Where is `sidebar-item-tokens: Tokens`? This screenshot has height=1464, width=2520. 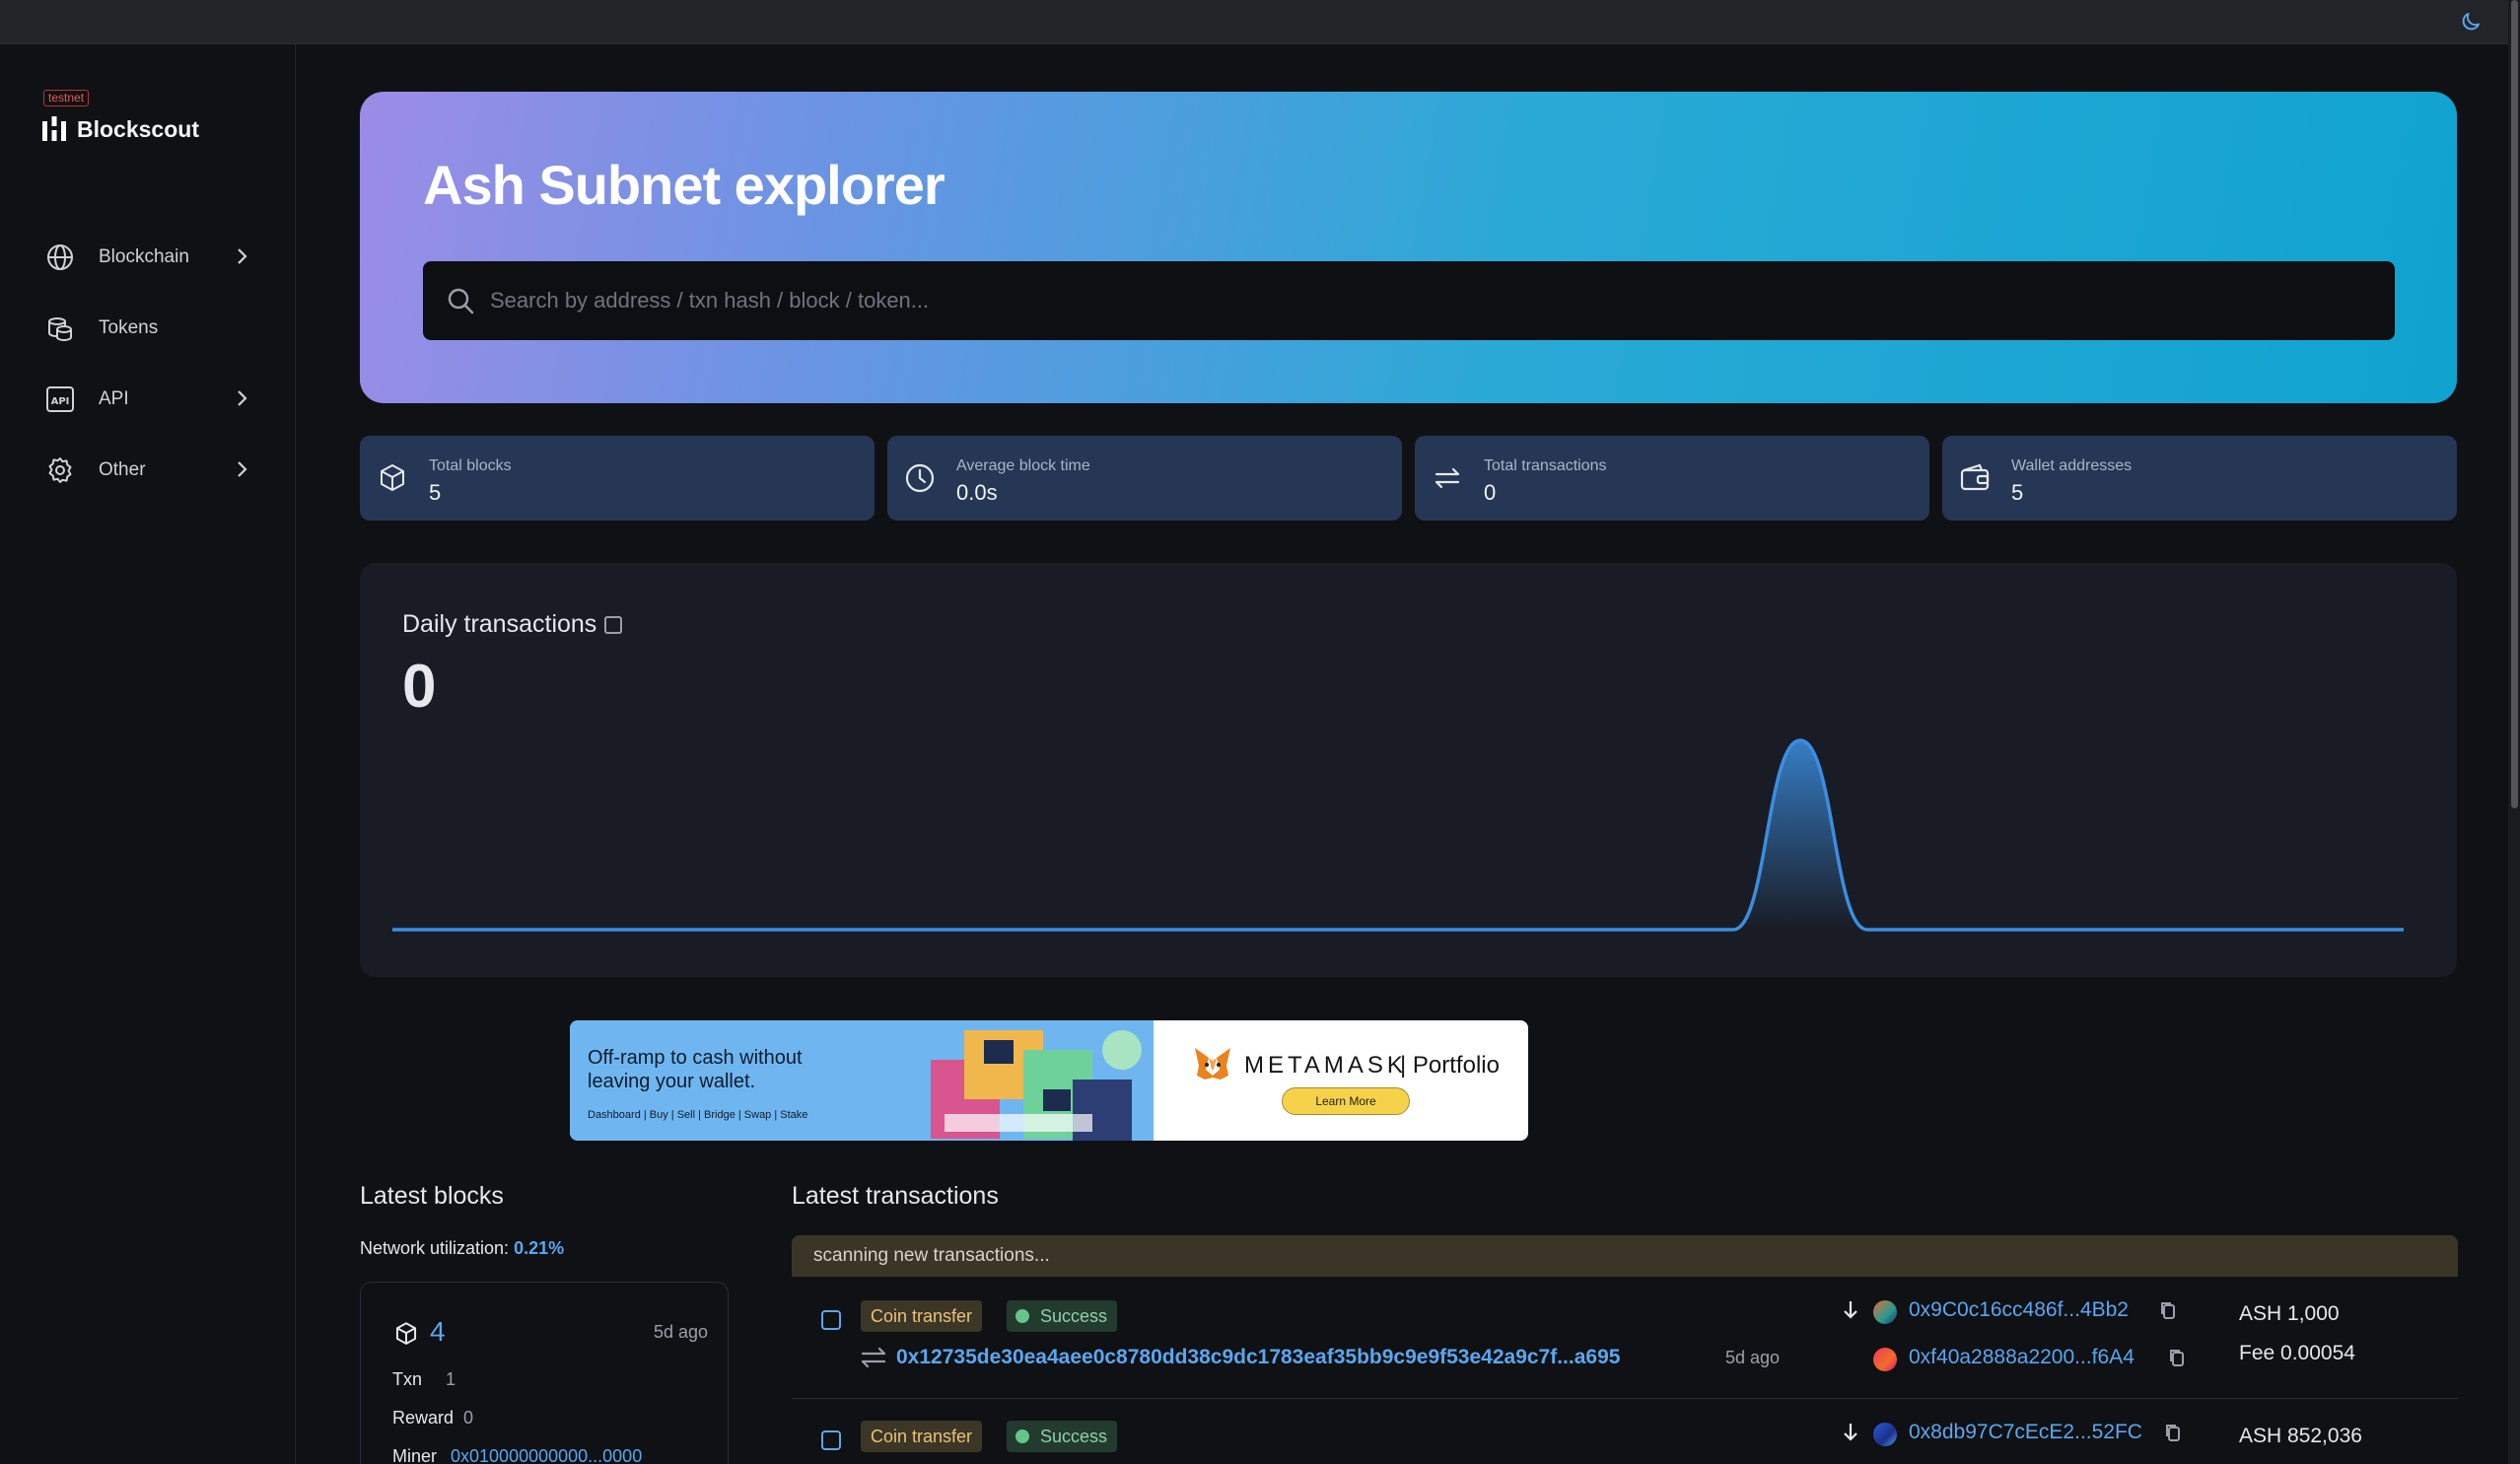 sidebar-item-tokens: Tokens is located at coordinates (148, 328).